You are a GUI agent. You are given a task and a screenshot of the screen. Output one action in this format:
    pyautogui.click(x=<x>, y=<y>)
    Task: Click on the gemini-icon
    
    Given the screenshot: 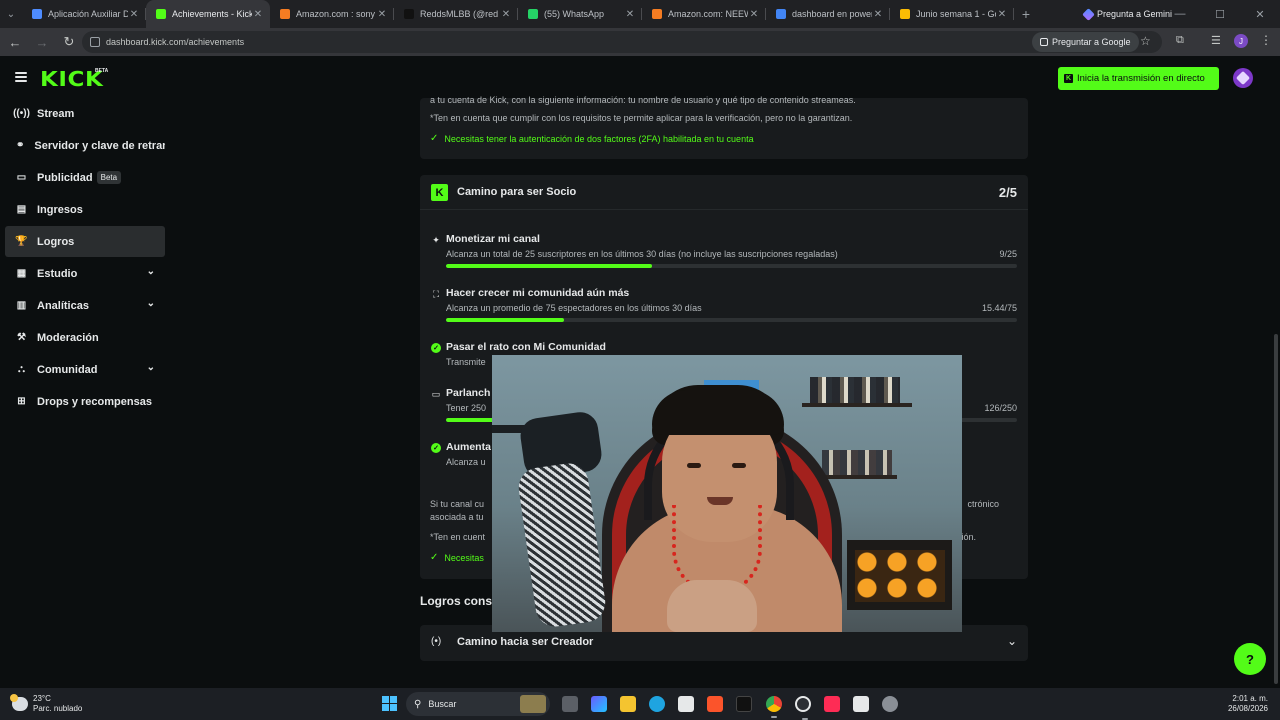 What is the action you would take?
    pyautogui.click(x=1088, y=14)
    